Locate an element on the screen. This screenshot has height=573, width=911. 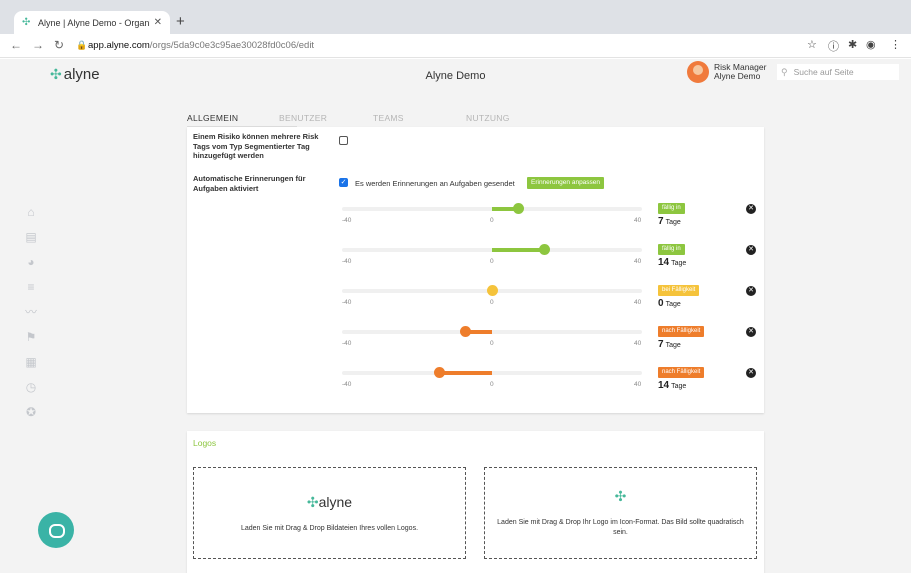
flag-icon: ⚑ is located at coordinates (31, 337).